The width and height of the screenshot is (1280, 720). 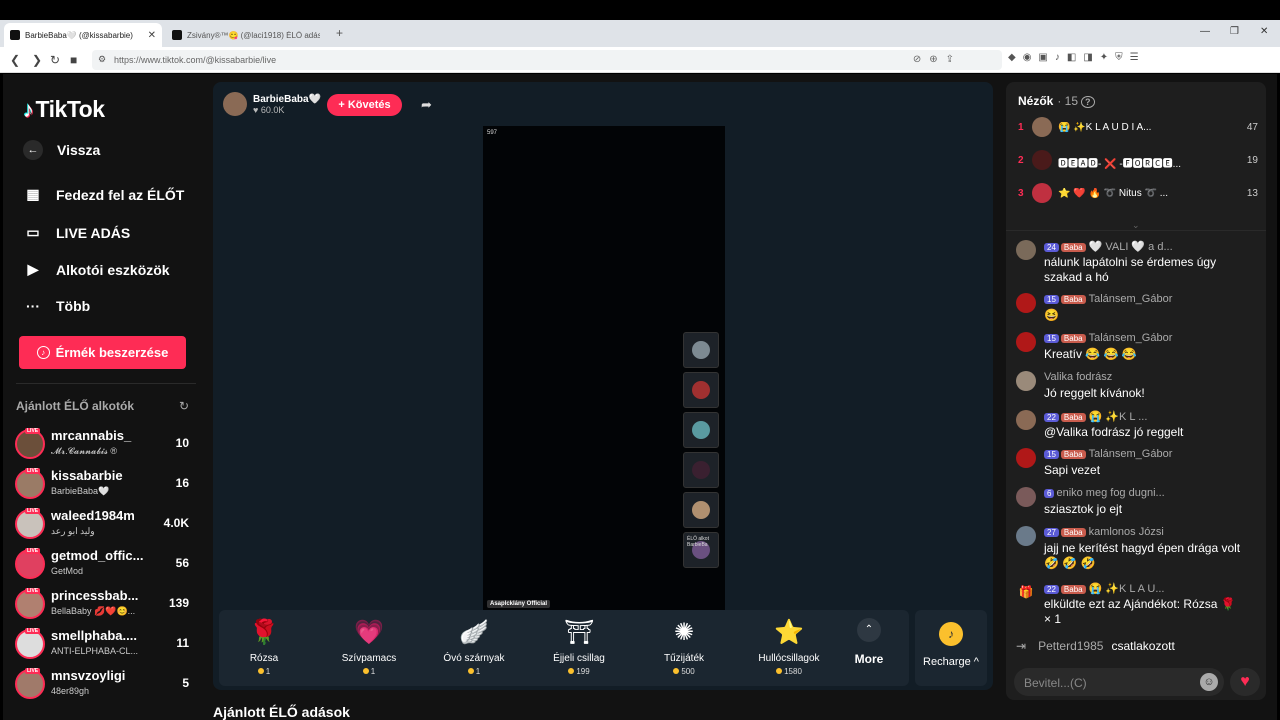 What do you see at coordinates (56, 306) in the screenshot?
I see `nav-more: ··· Több` at bounding box center [56, 306].